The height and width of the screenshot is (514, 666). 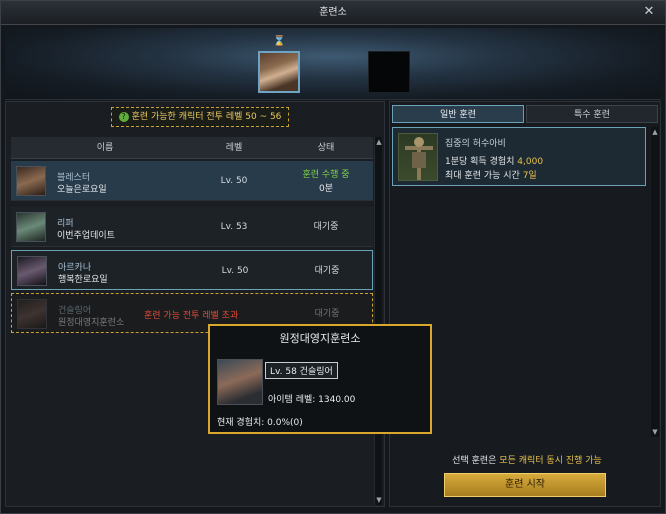 I want to click on hourglass-icon: ⌛, so click(x=279, y=41).